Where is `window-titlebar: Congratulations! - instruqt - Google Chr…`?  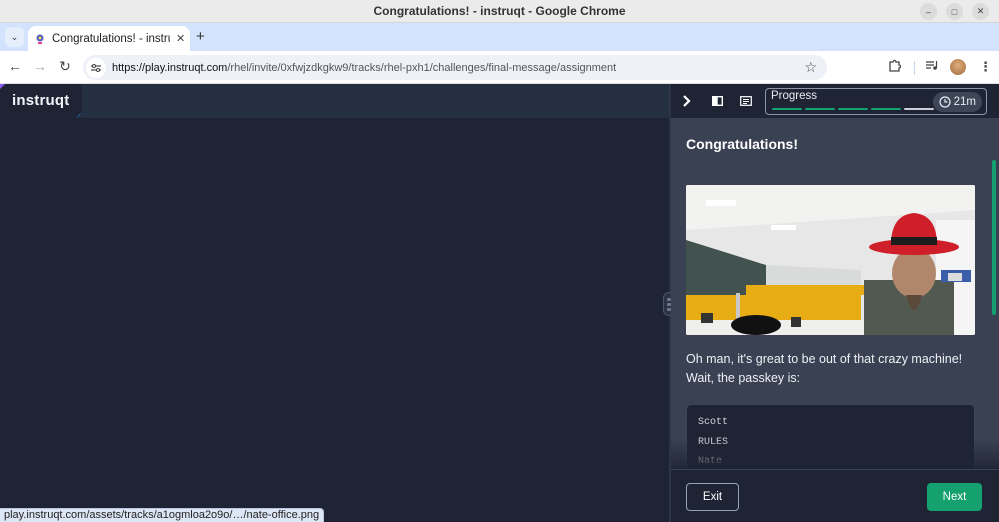 window-titlebar: Congratulations! - instruqt - Google Chr… is located at coordinates (499, 11).